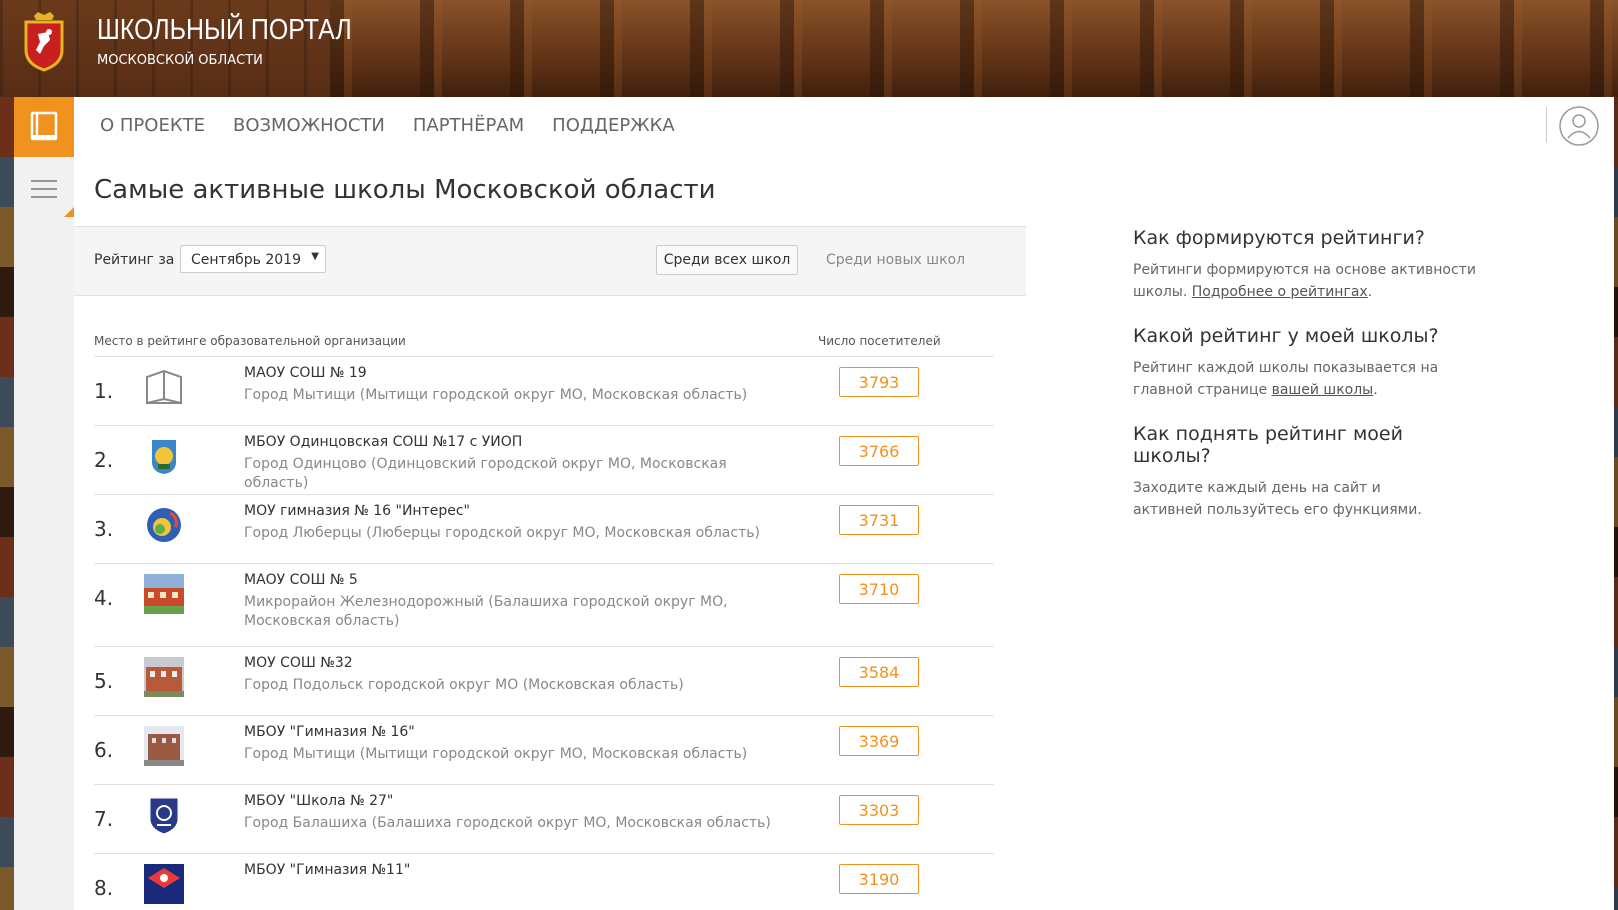 The width and height of the screenshot is (1618, 910). I want to click on left-sidebar, so click(44, 503).